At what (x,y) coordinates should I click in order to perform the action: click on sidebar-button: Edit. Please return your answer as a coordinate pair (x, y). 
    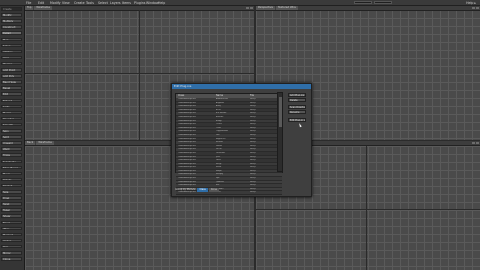
    Looking at the image, I should click on (11, 94).